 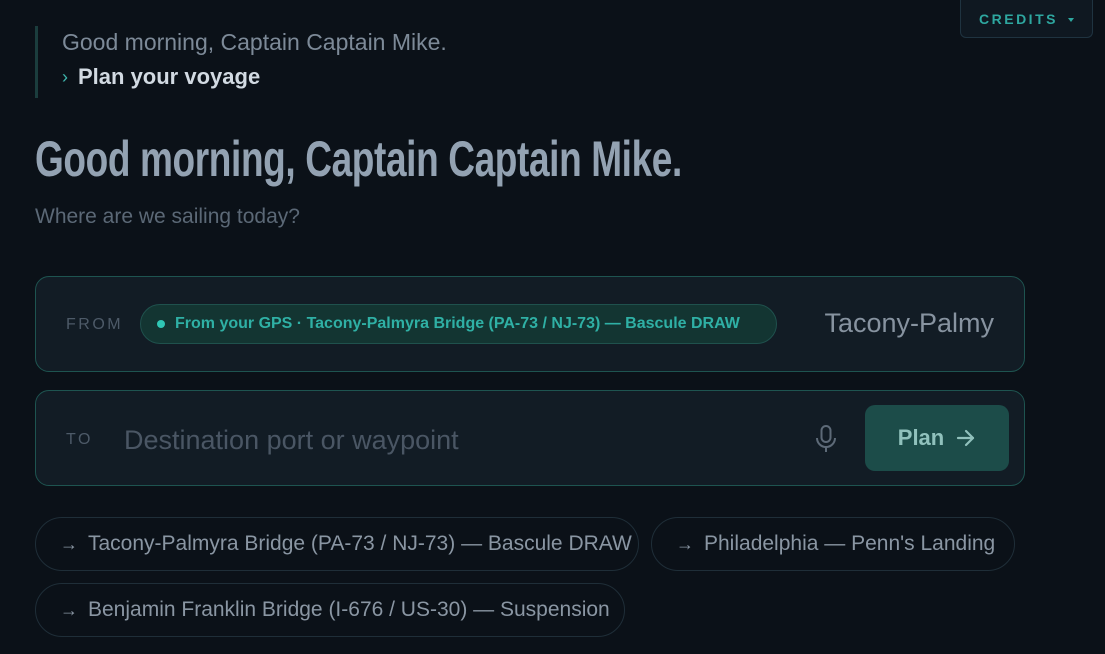 What do you see at coordinates (909, 323) in the screenshot?
I see `from-value: Tacony-Palmy` at bounding box center [909, 323].